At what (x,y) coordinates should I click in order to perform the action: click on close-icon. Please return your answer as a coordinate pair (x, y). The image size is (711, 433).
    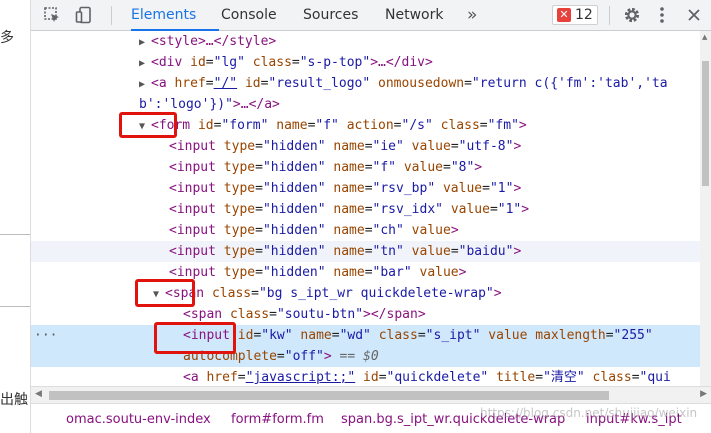
    Looking at the image, I should click on (694, 15).